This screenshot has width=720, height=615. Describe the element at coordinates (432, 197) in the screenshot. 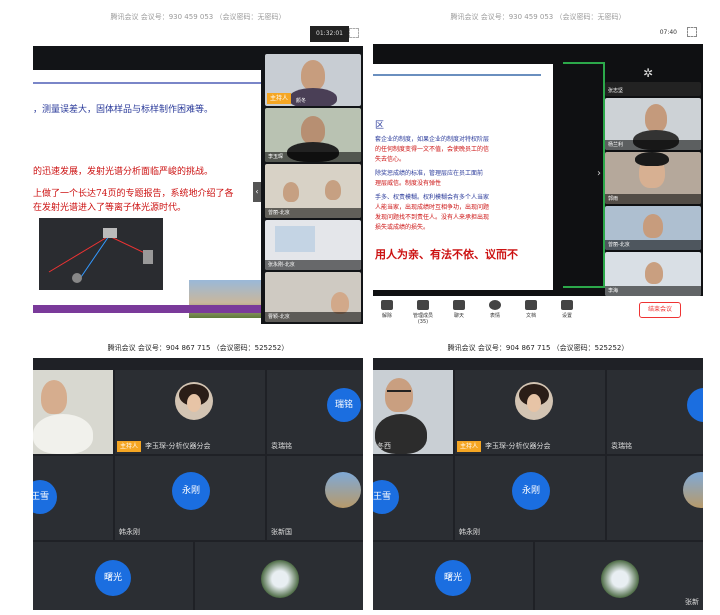

I see `slide-line: 手多、权责模糊。权利模糊会有多个人当家` at that location.